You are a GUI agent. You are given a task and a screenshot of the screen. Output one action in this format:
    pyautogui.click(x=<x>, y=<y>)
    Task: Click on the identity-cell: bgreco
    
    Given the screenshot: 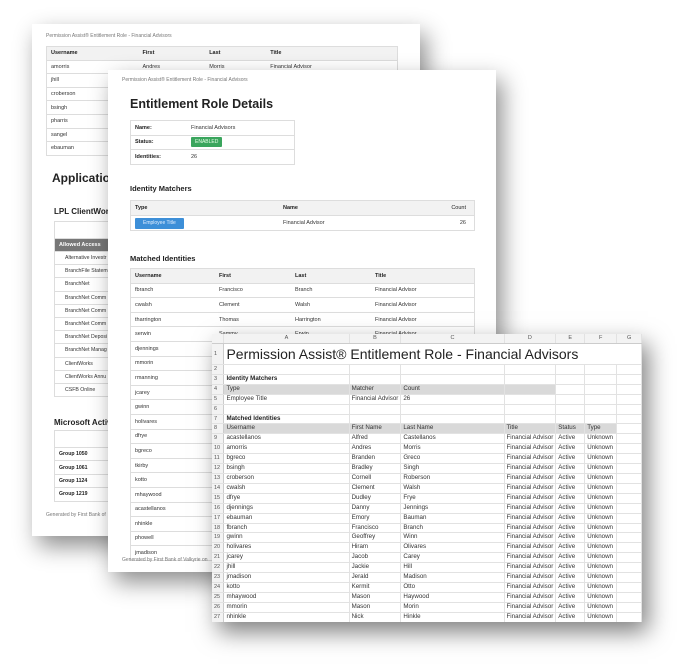 What is the action you would take?
    pyautogui.click(x=286, y=459)
    